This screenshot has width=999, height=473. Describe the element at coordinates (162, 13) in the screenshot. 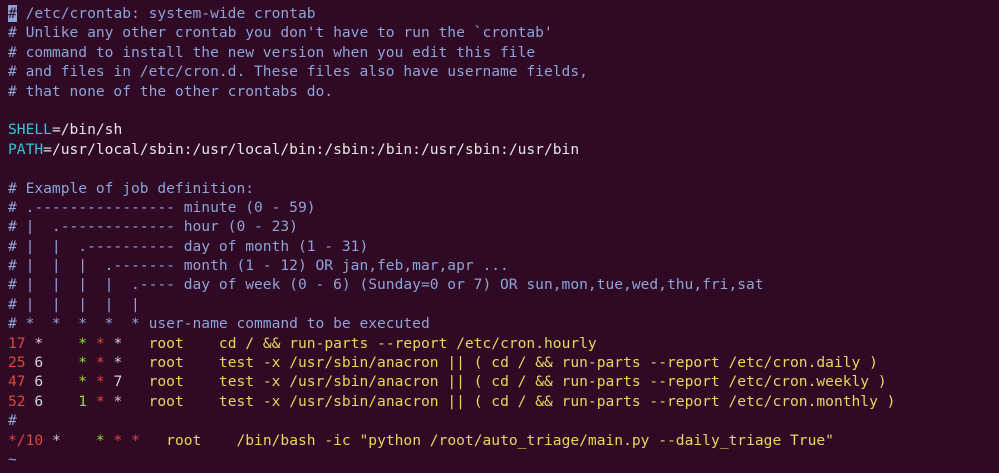

I see `crontab-header-line: # /etc/crontab: system-wide crontab` at that location.